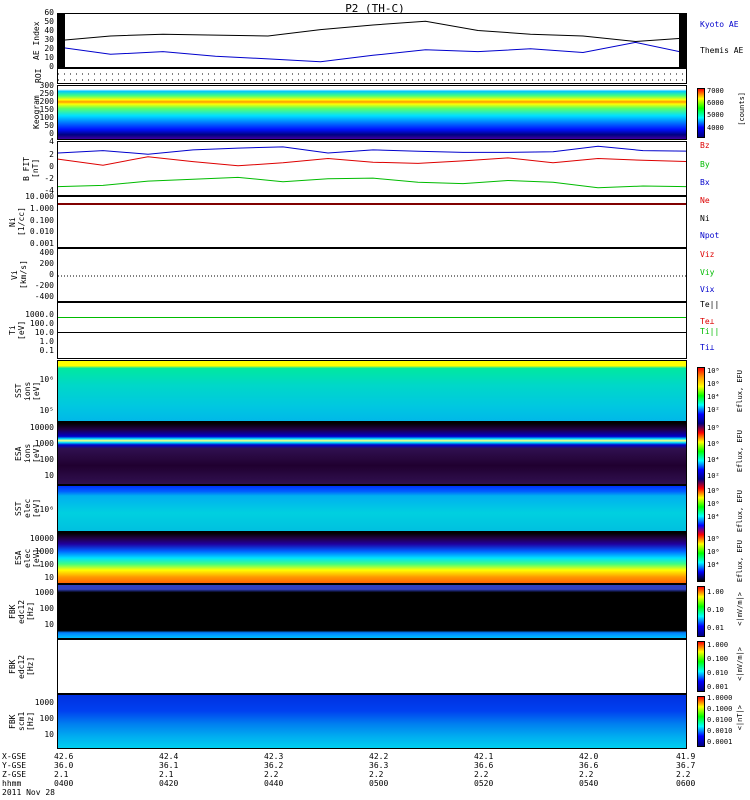 The width and height of the screenshot is (750, 800). I want to click on tick: 10, so click(49, 734).